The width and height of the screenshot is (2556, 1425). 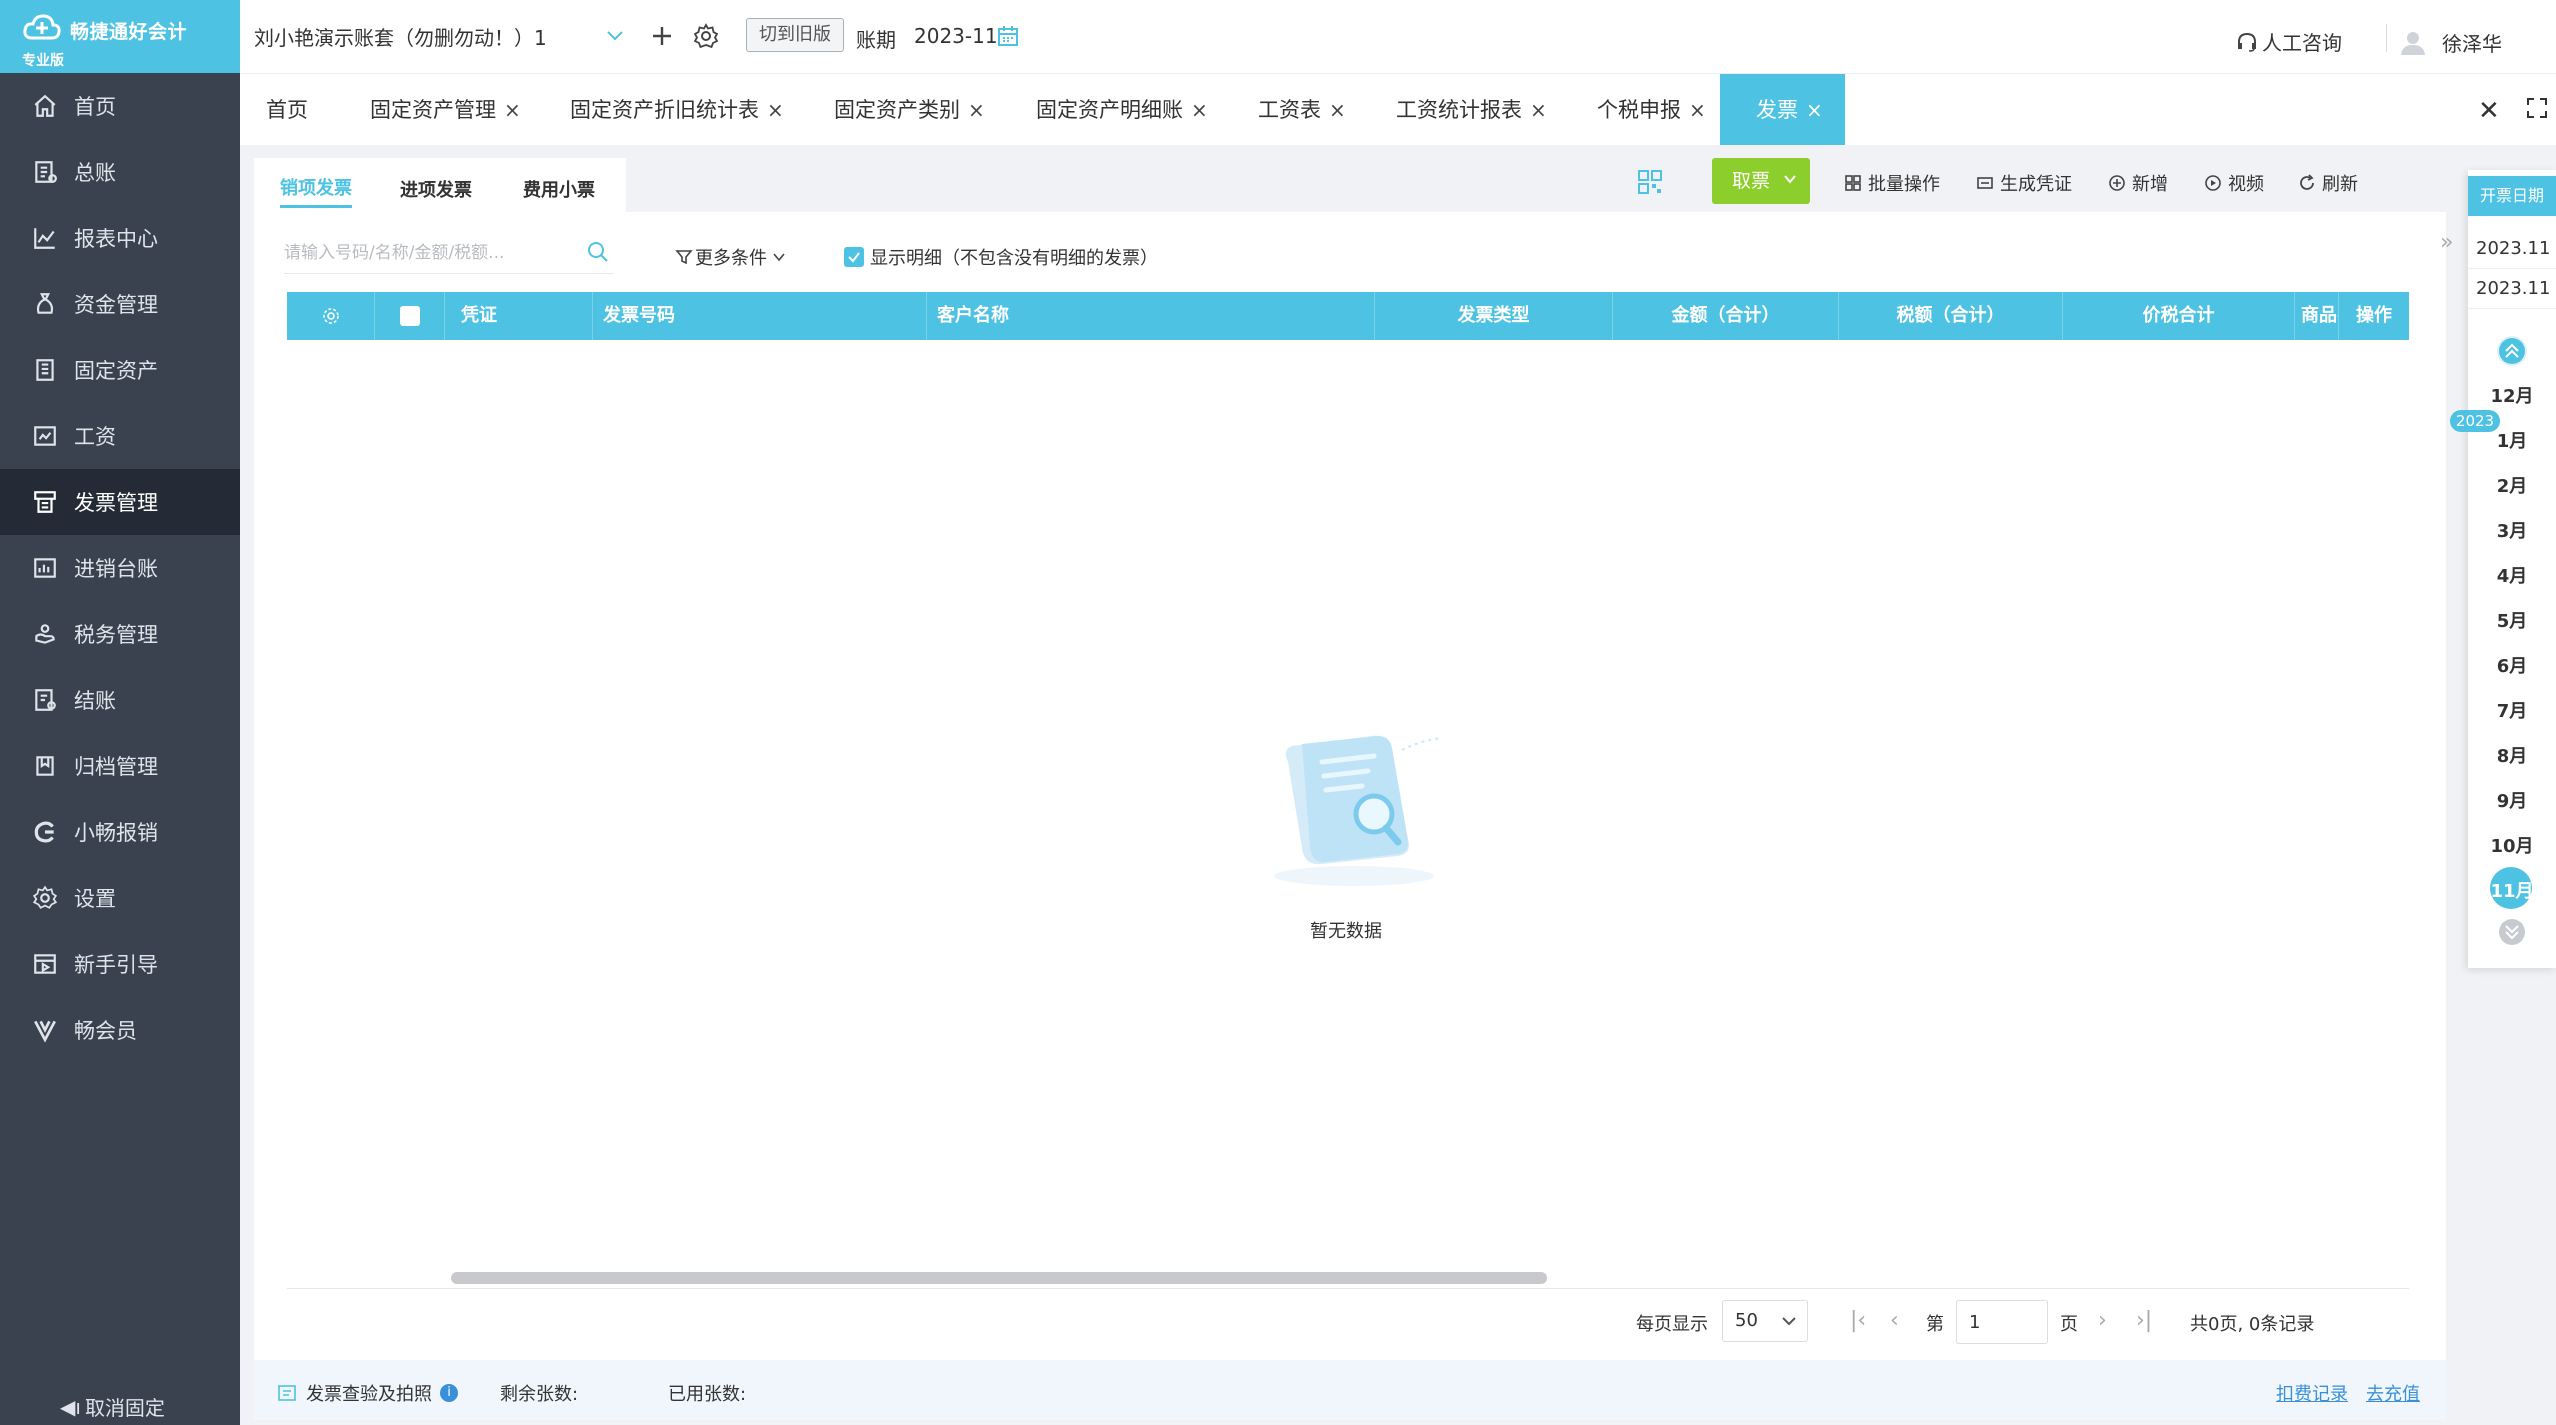 What do you see at coordinates (2512, 530) in the screenshot?
I see `month-item: 3月` at bounding box center [2512, 530].